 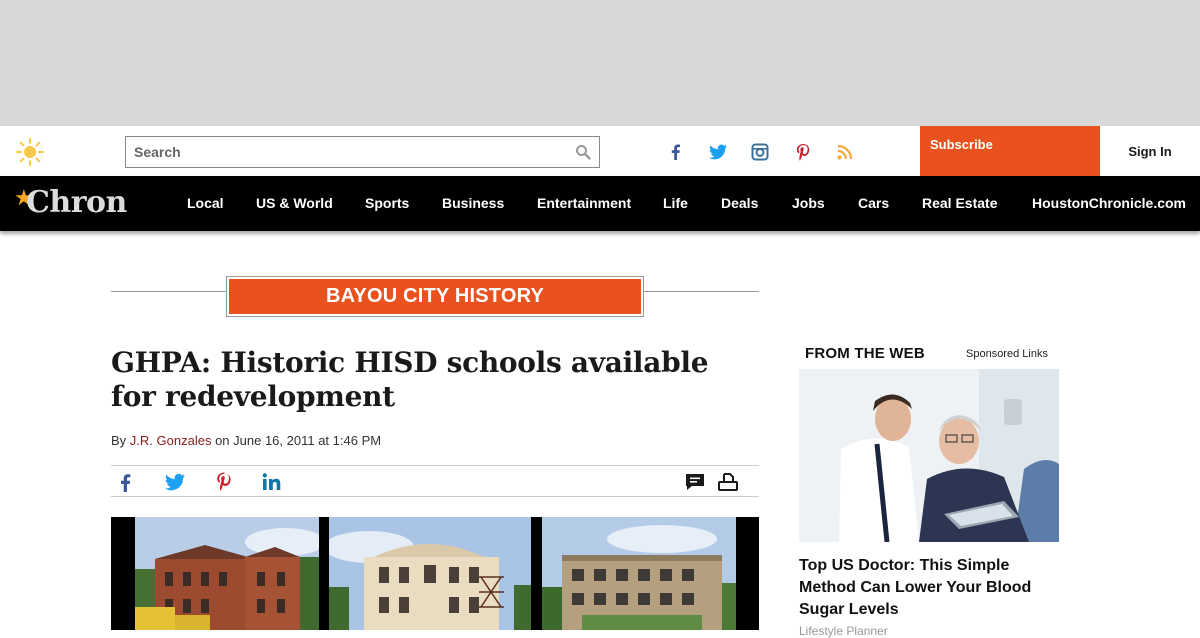 What do you see at coordinates (119, 440) in the screenshot?
I see `byline-prefix: By` at bounding box center [119, 440].